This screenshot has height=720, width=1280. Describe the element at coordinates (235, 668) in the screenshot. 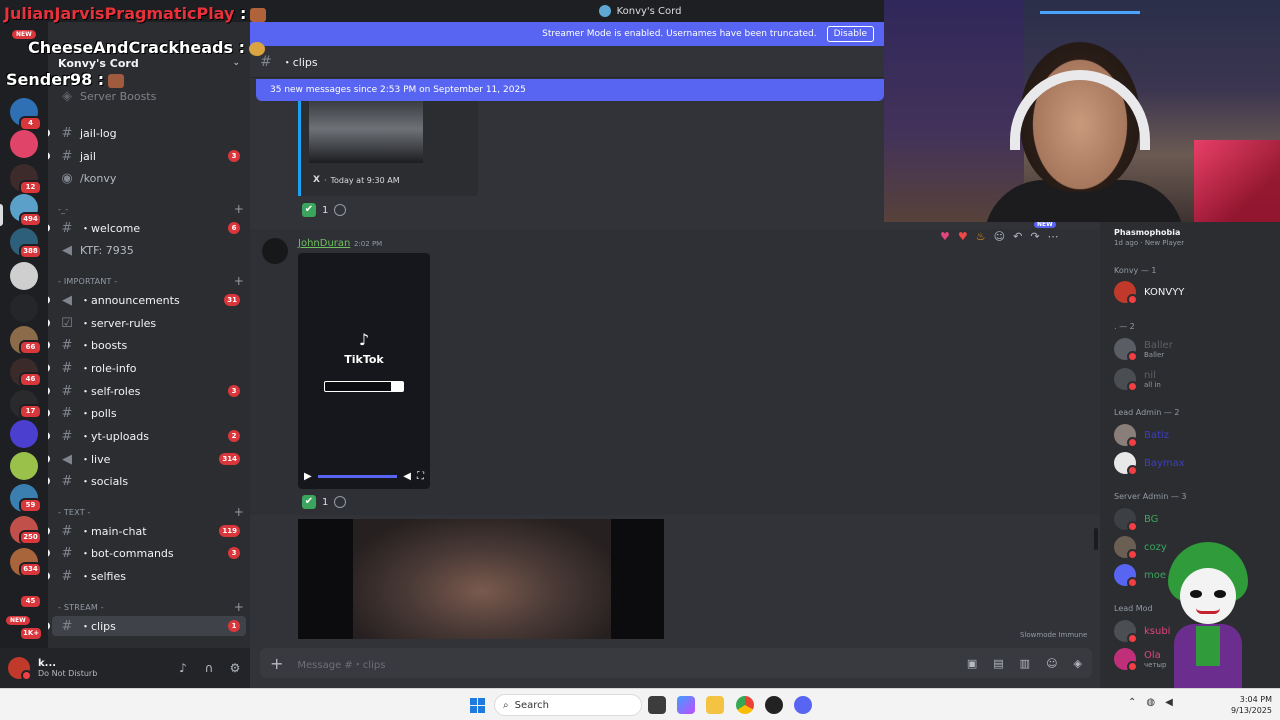

I see `gear-icon: ⚙` at that location.